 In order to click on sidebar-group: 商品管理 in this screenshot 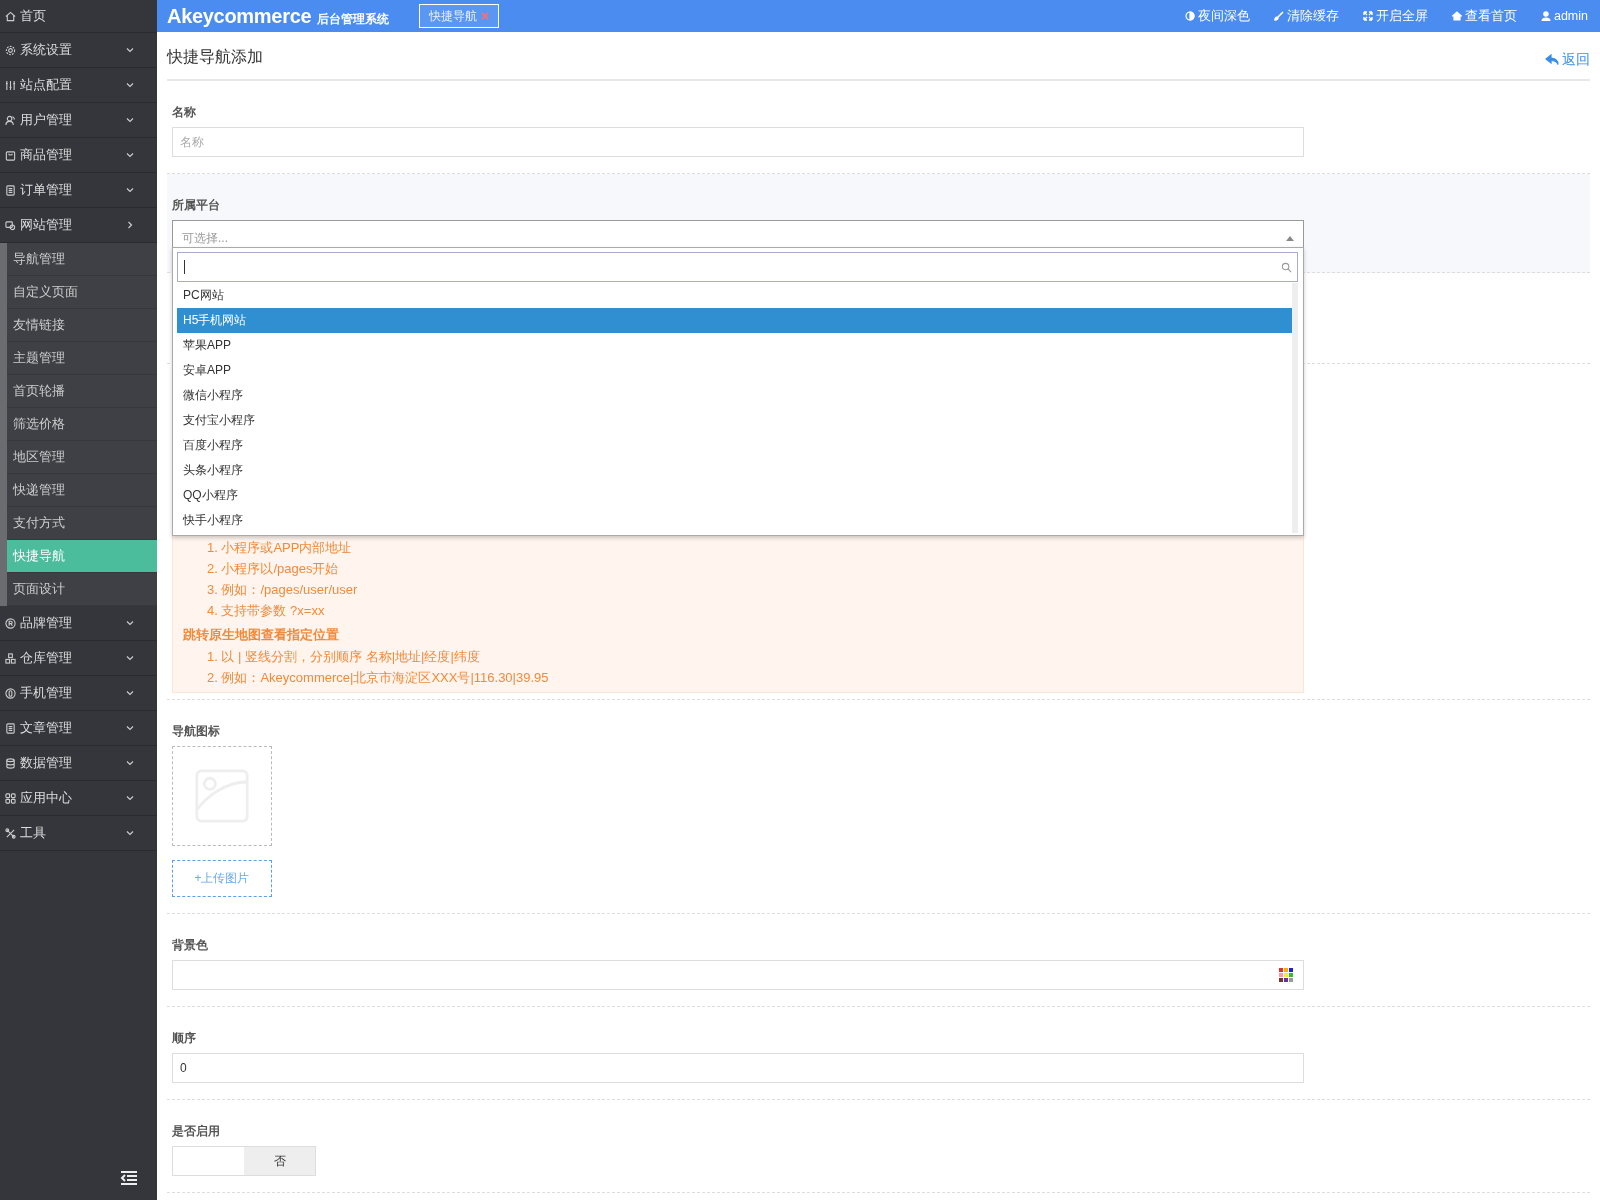, I will do `click(78, 155)`.